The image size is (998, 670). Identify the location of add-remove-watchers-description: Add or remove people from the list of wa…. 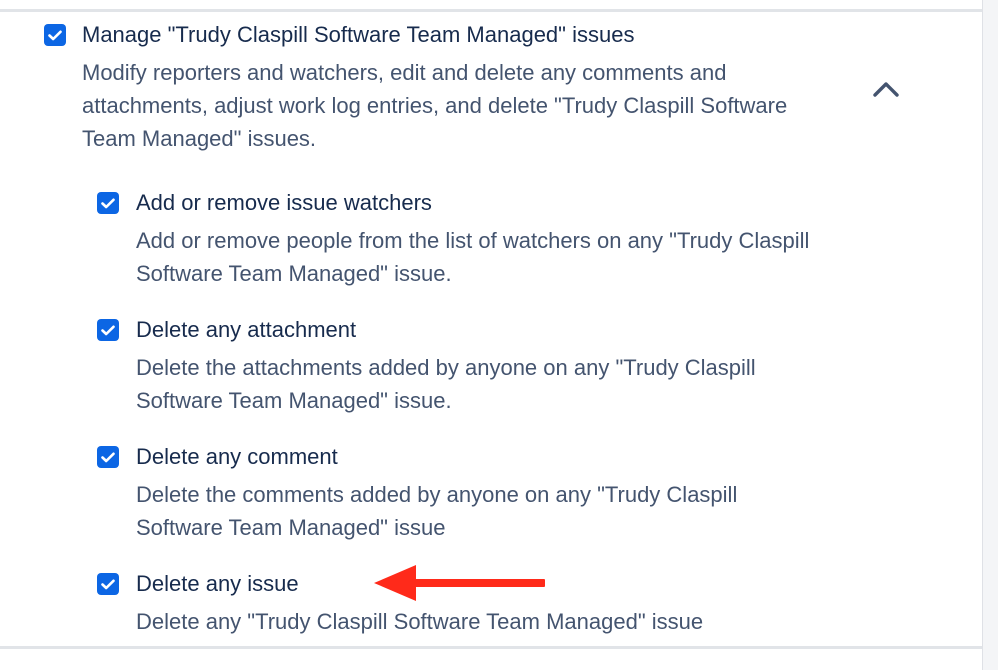
(473, 257).